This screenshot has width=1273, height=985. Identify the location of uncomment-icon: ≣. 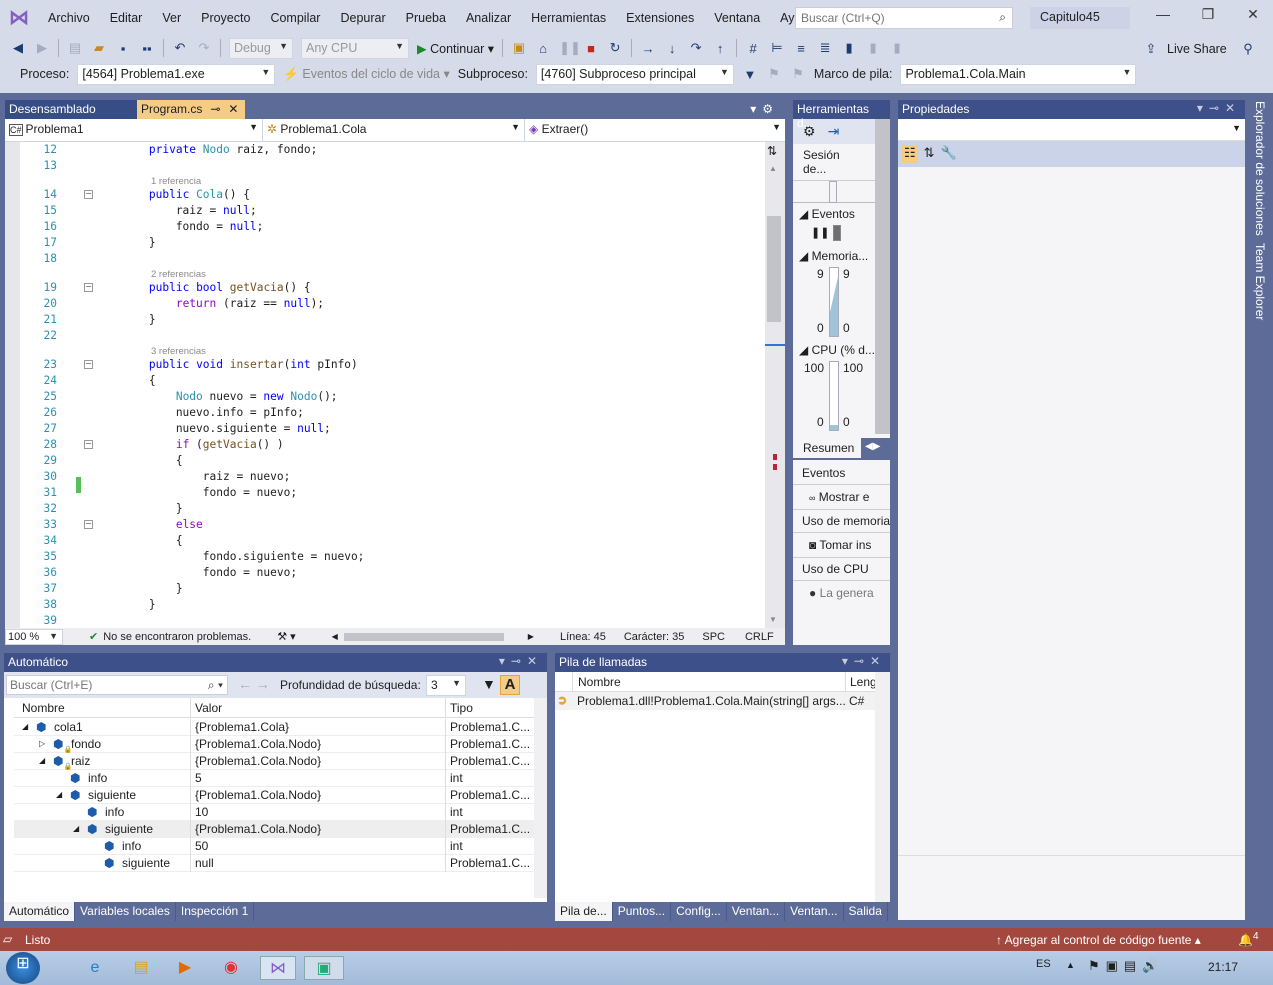
(825, 48).